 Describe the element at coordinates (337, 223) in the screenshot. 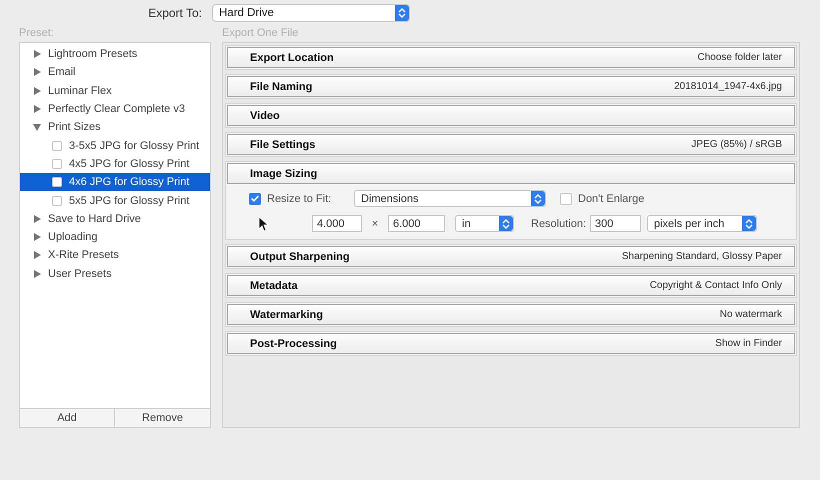

I see `width-field: 4.000` at that location.